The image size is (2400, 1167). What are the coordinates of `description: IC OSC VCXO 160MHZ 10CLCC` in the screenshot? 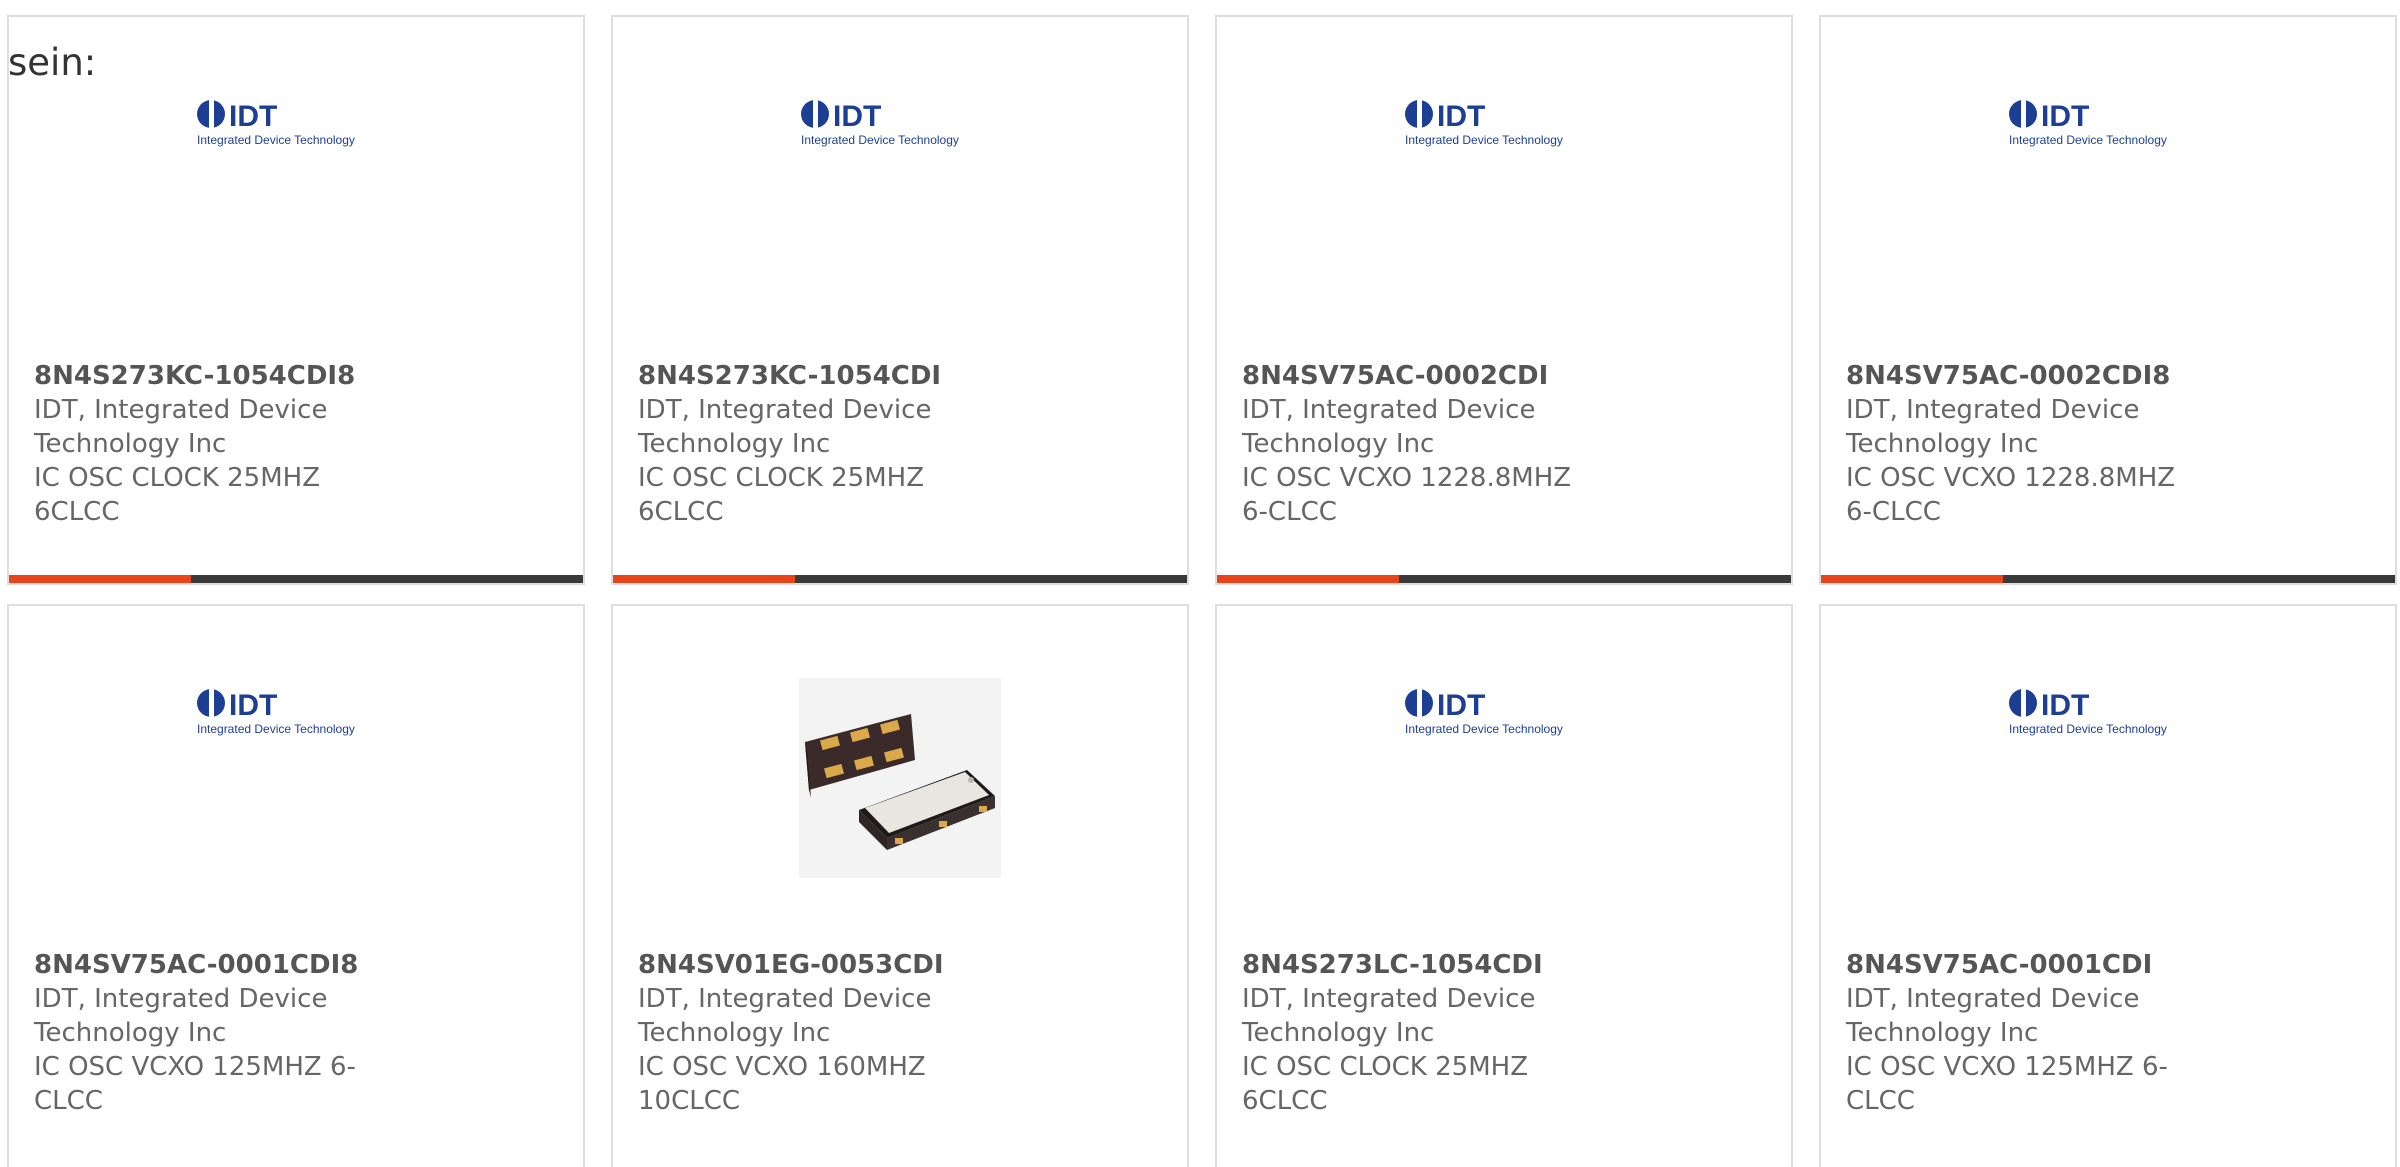 It's located at (782, 1084).